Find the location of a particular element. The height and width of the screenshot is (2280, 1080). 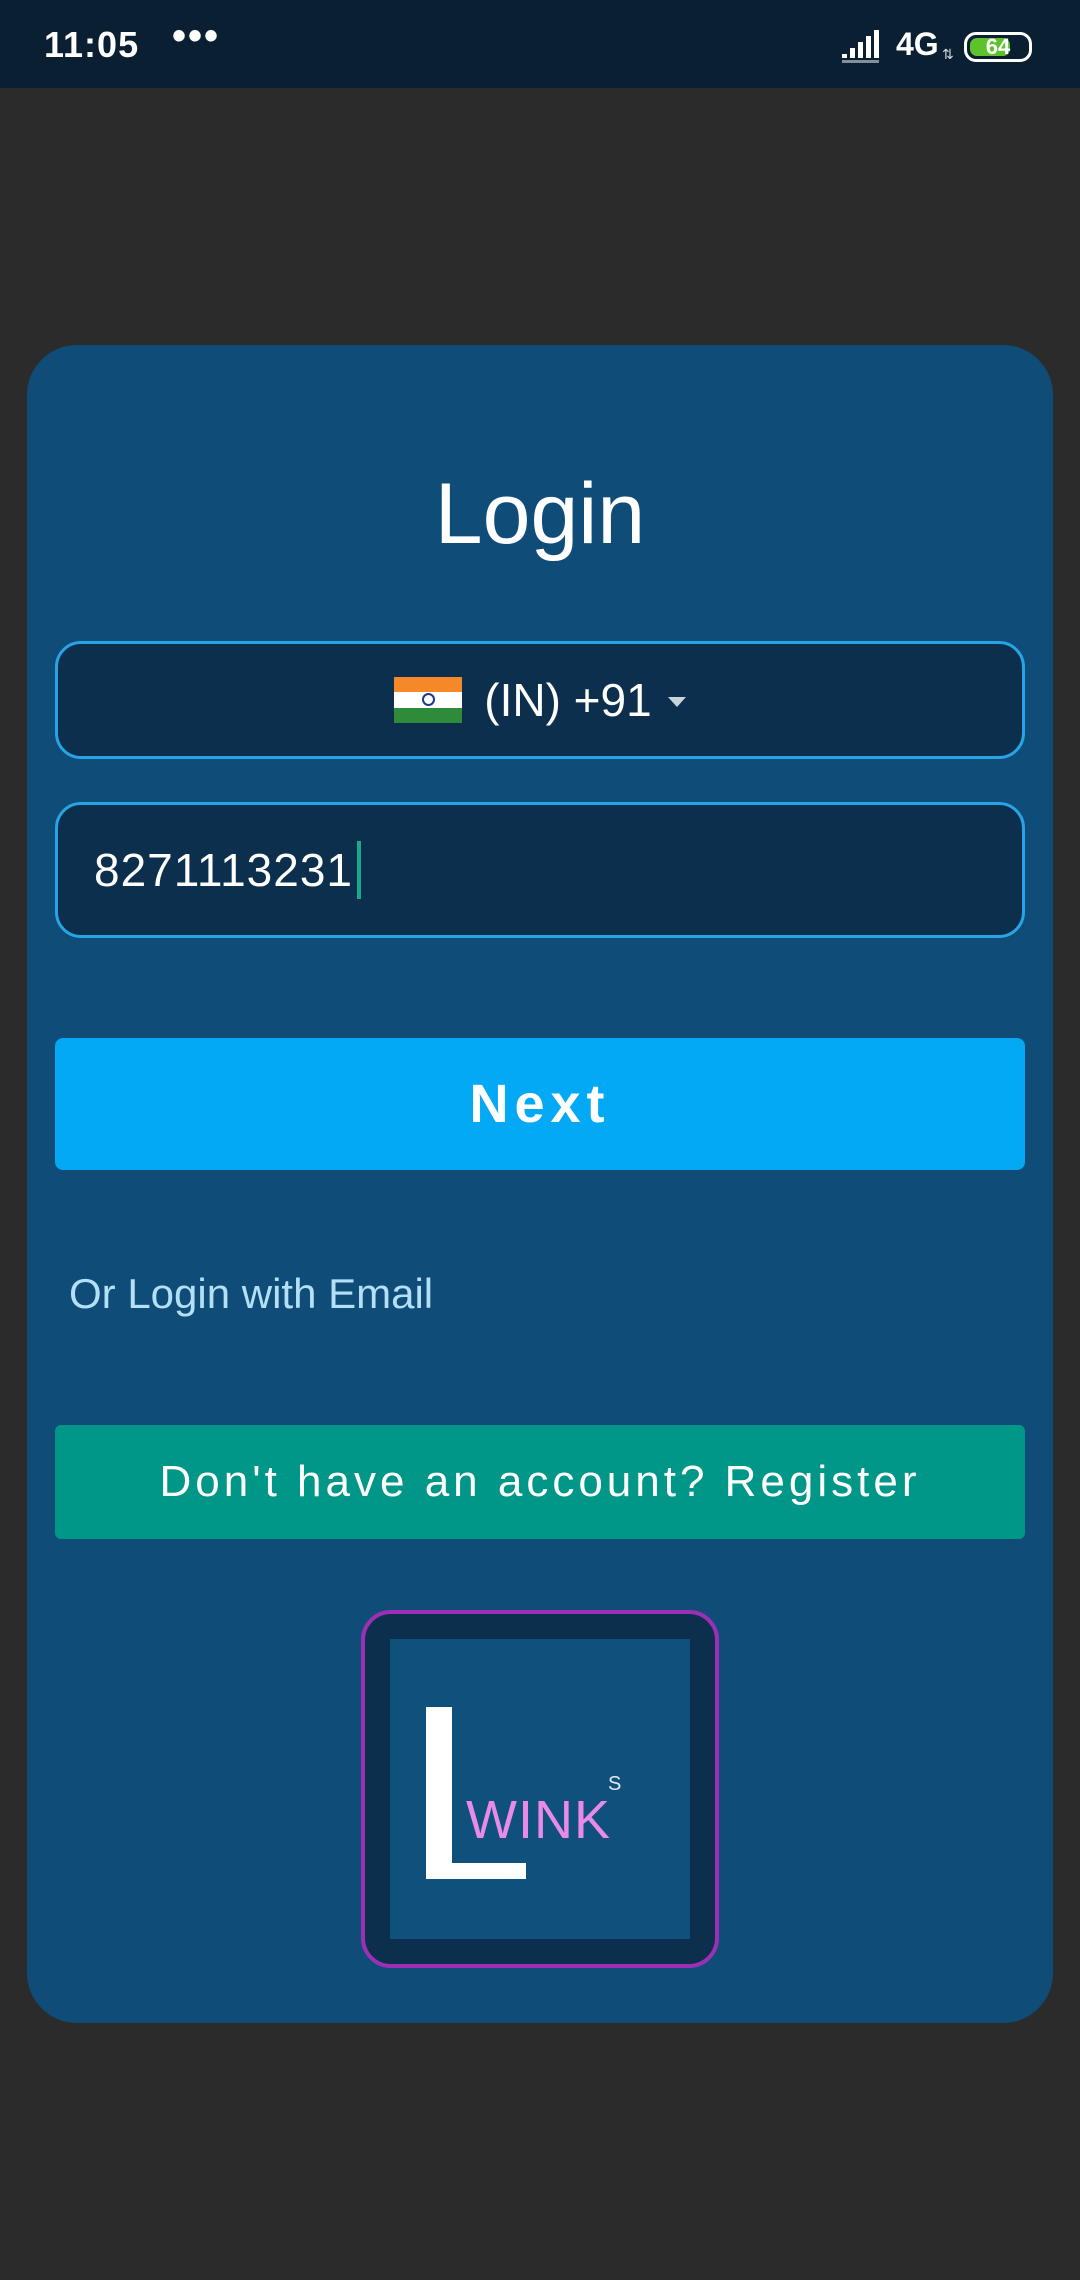

app-logo: WINK S is located at coordinates (540, 1789).